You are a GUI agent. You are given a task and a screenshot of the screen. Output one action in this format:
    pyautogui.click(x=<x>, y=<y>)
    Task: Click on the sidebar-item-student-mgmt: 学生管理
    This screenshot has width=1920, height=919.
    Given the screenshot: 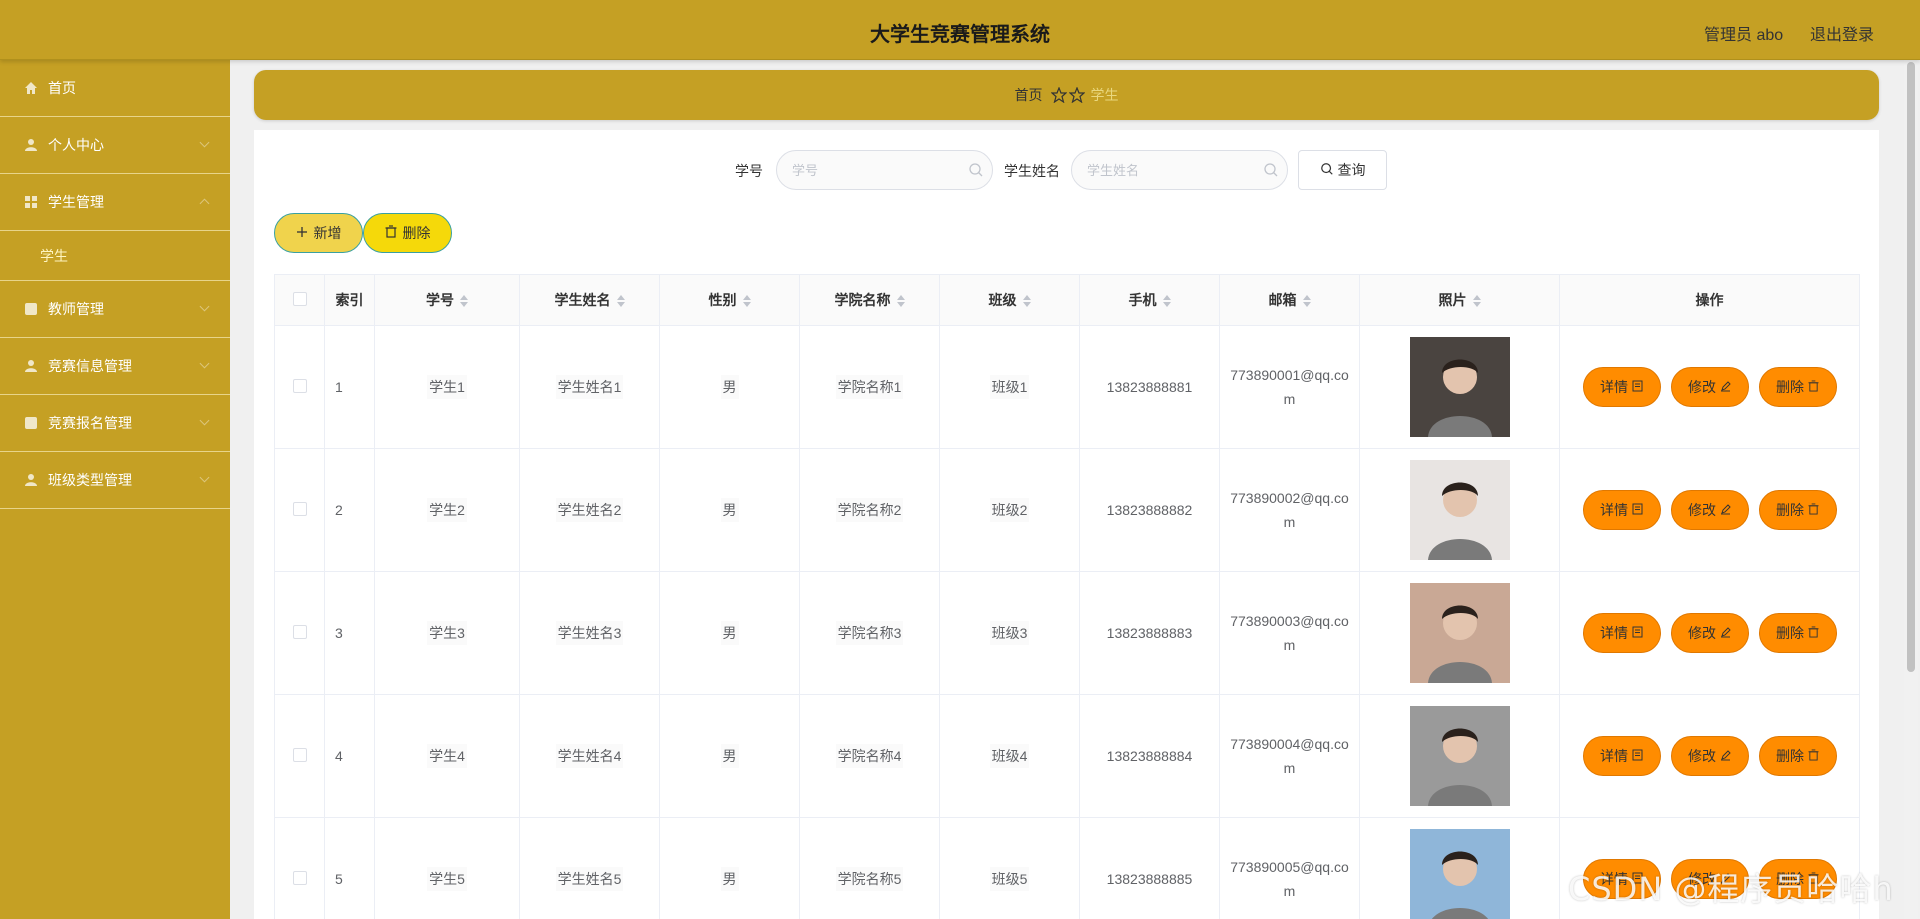 What is the action you would take?
    pyautogui.click(x=115, y=202)
    